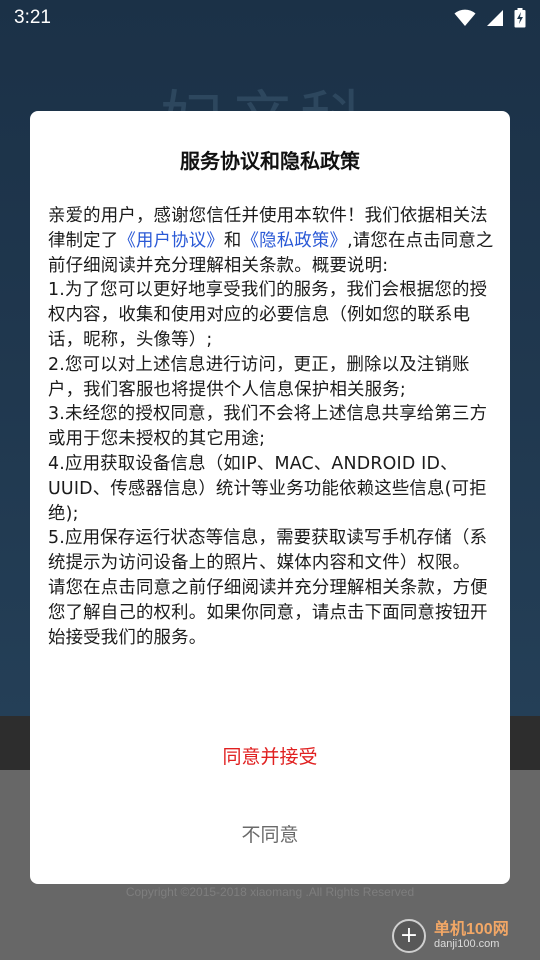 This screenshot has height=960, width=540. Describe the element at coordinates (520, 18) in the screenshot. I see `battery-charging-icon` at that location.